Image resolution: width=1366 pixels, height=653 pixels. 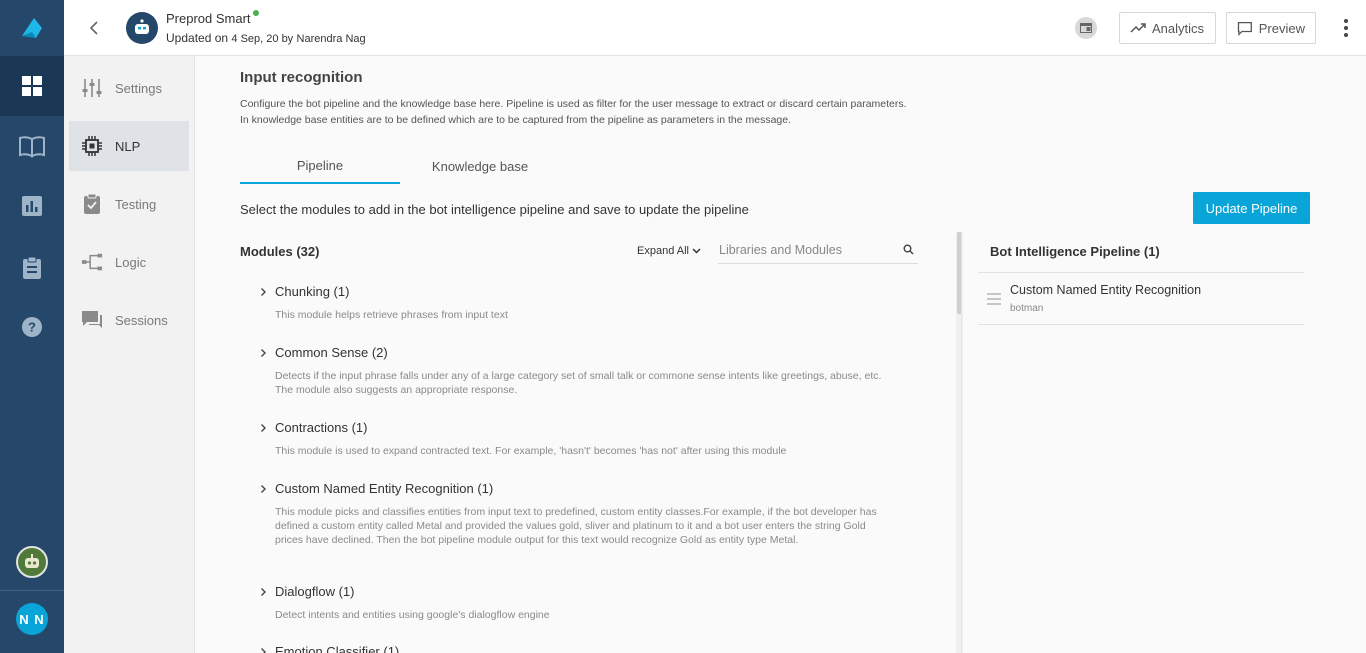 I want to click on module-search, so click(x=818, y=250).